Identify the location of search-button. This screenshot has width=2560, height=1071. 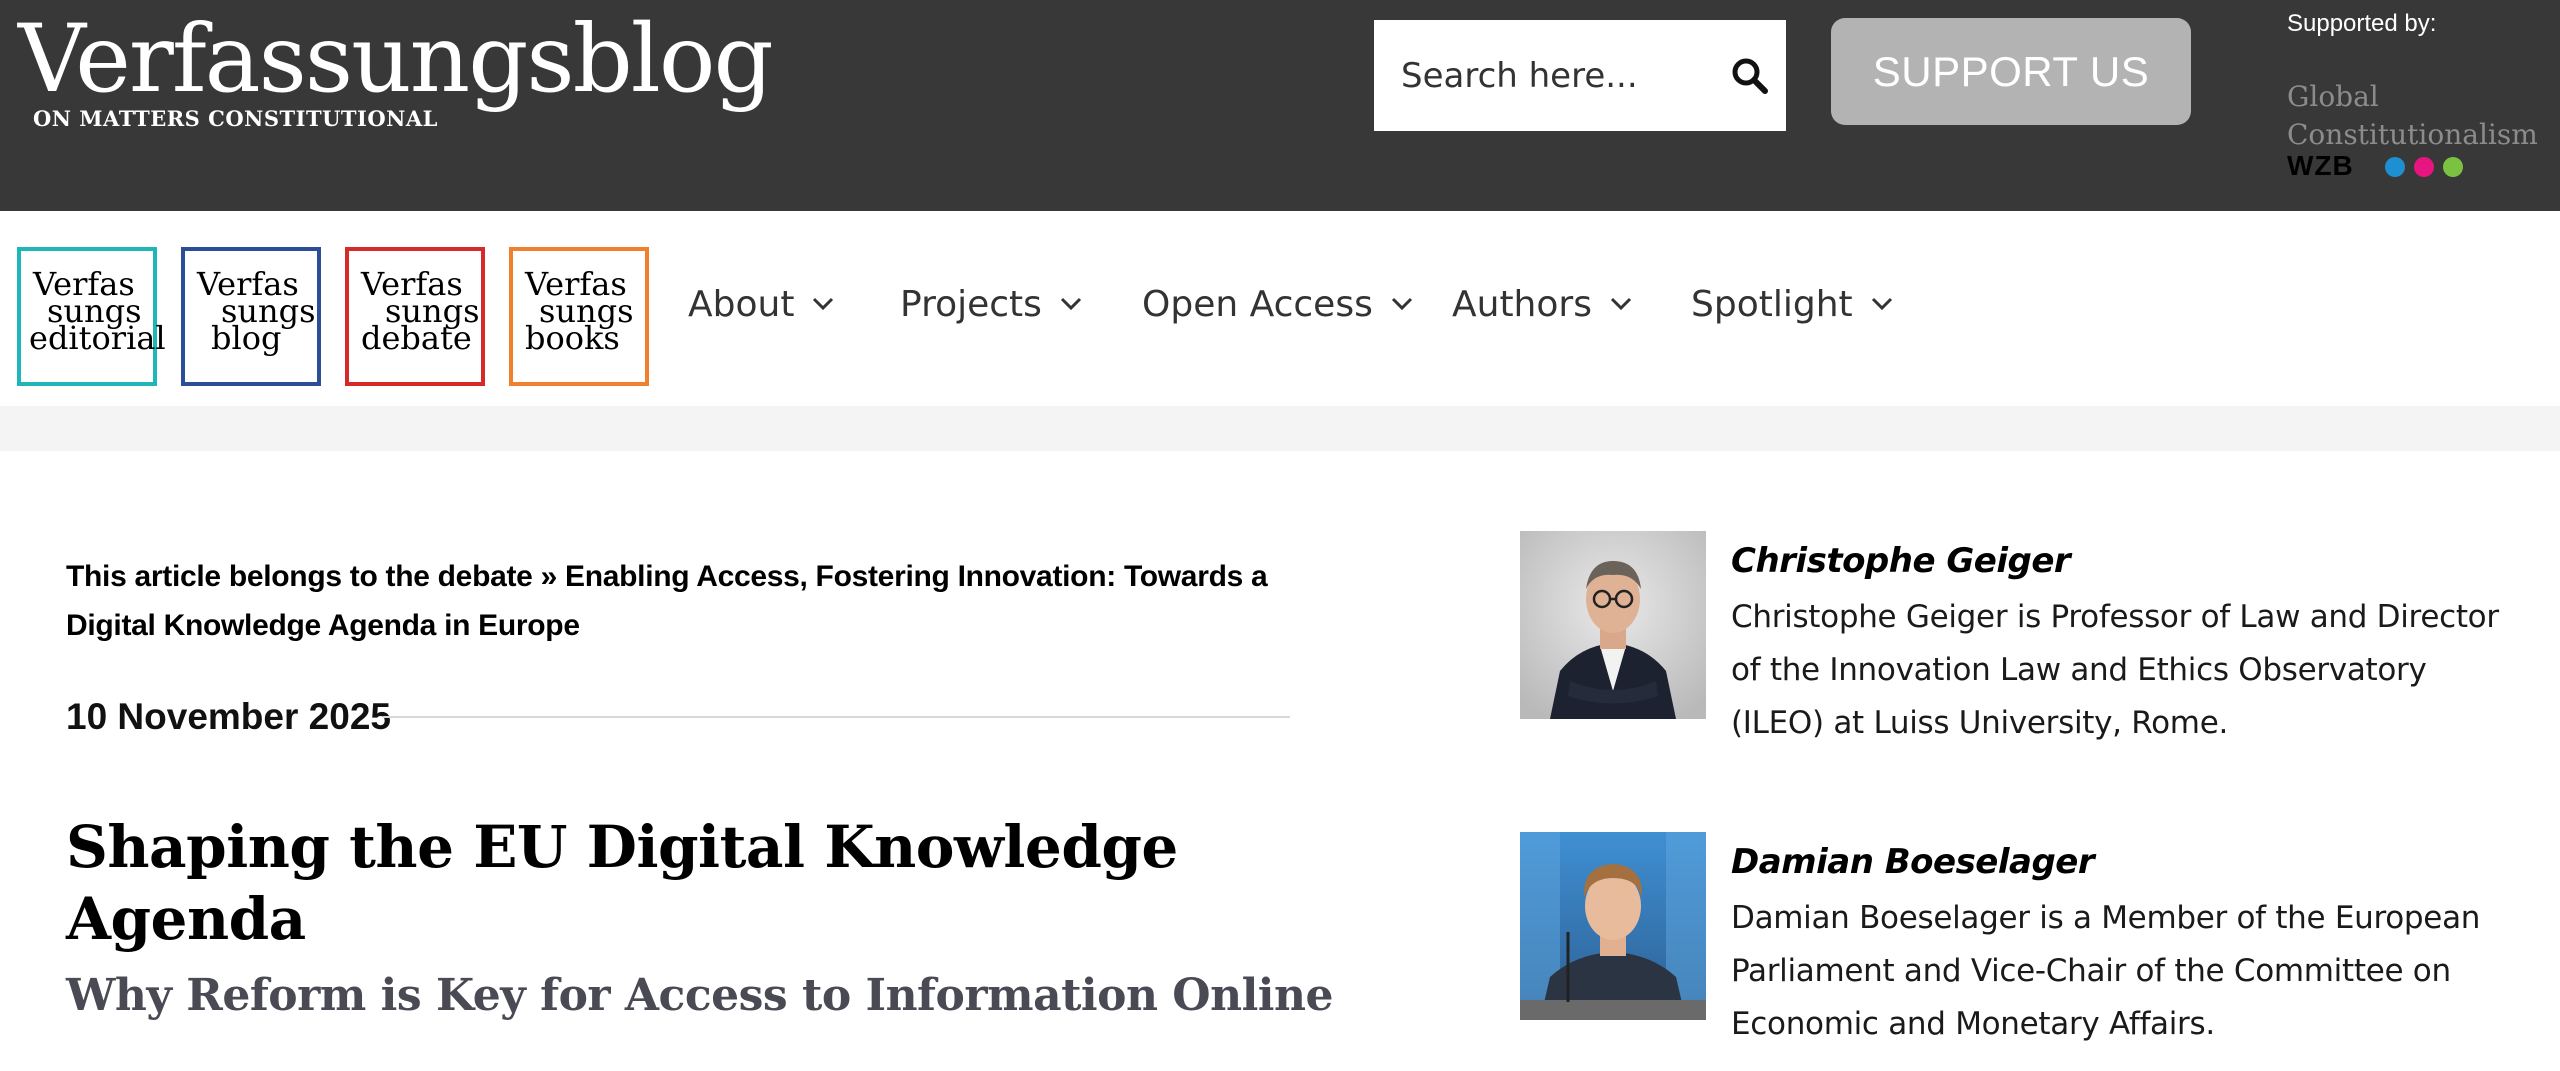
(1750, 75).